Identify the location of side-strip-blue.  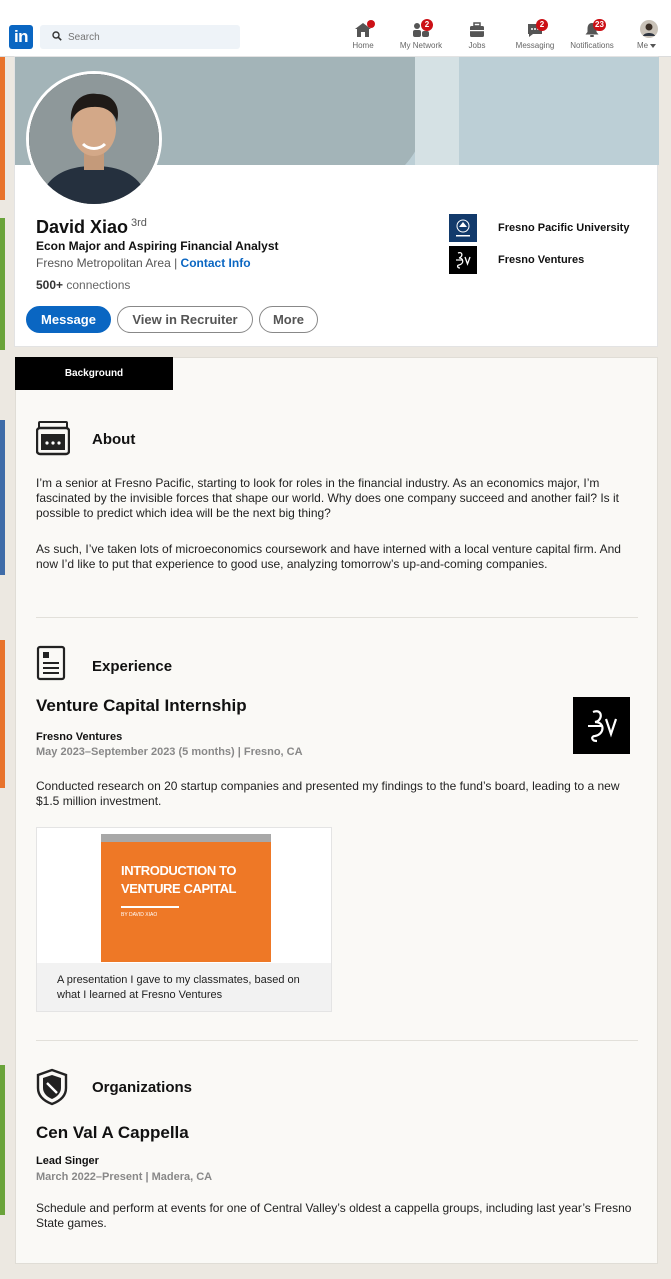
(2, 497).